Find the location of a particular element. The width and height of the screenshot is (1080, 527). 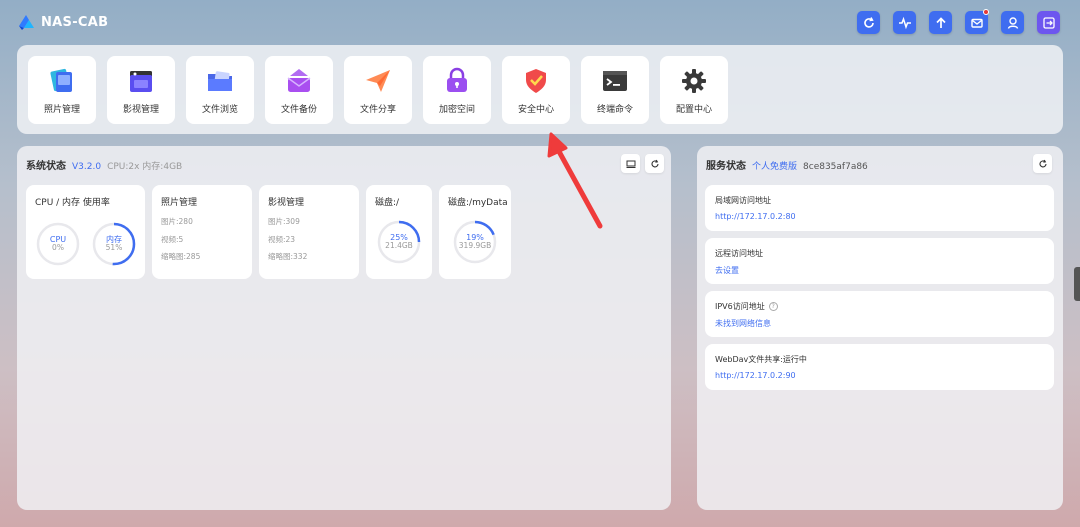

top-header: NAS-CAB is located at coordinates (540, 22).